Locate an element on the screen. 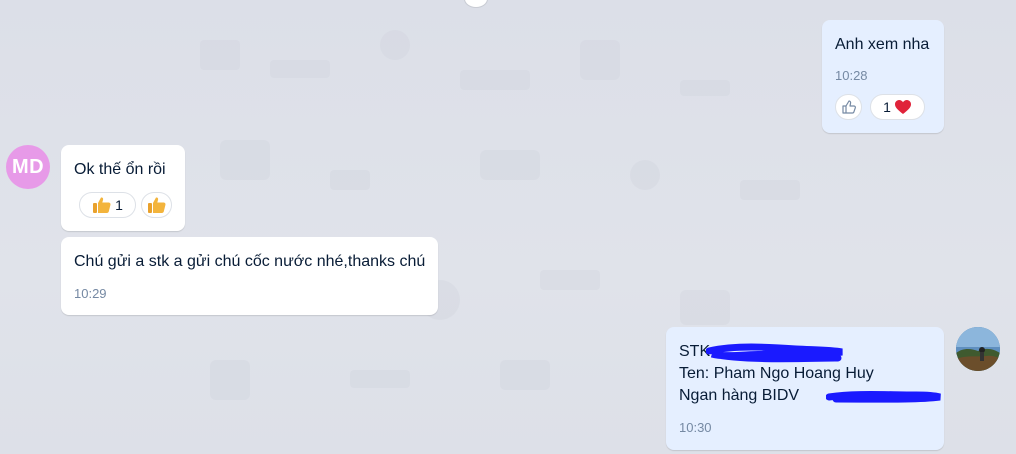  heart-icon is located at coordinates (902, 107).